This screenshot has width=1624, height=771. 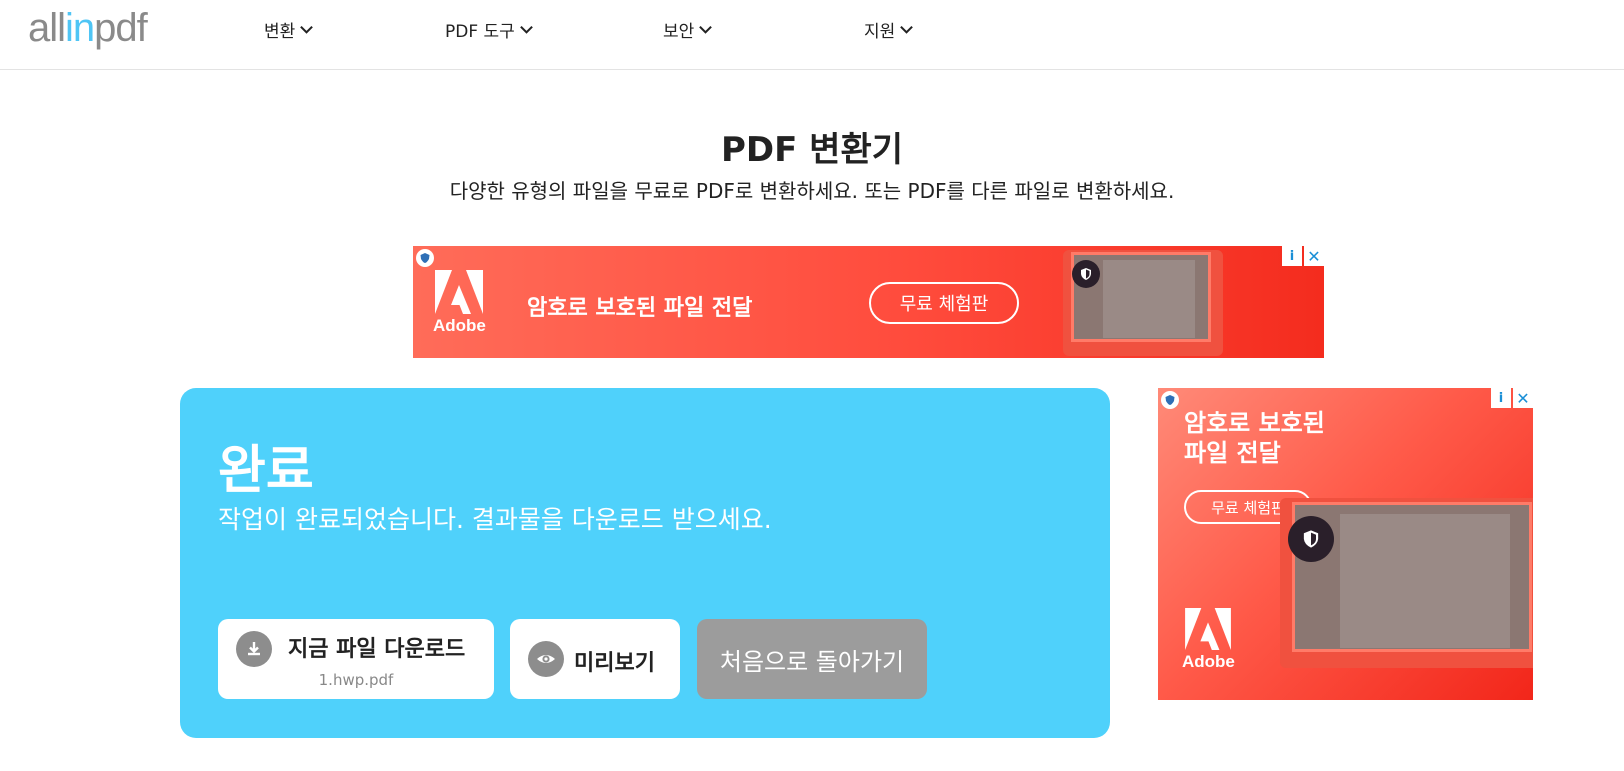 I want to click on ad-banner-cta-button: 무료 체험판, so click(x=944, y=303).